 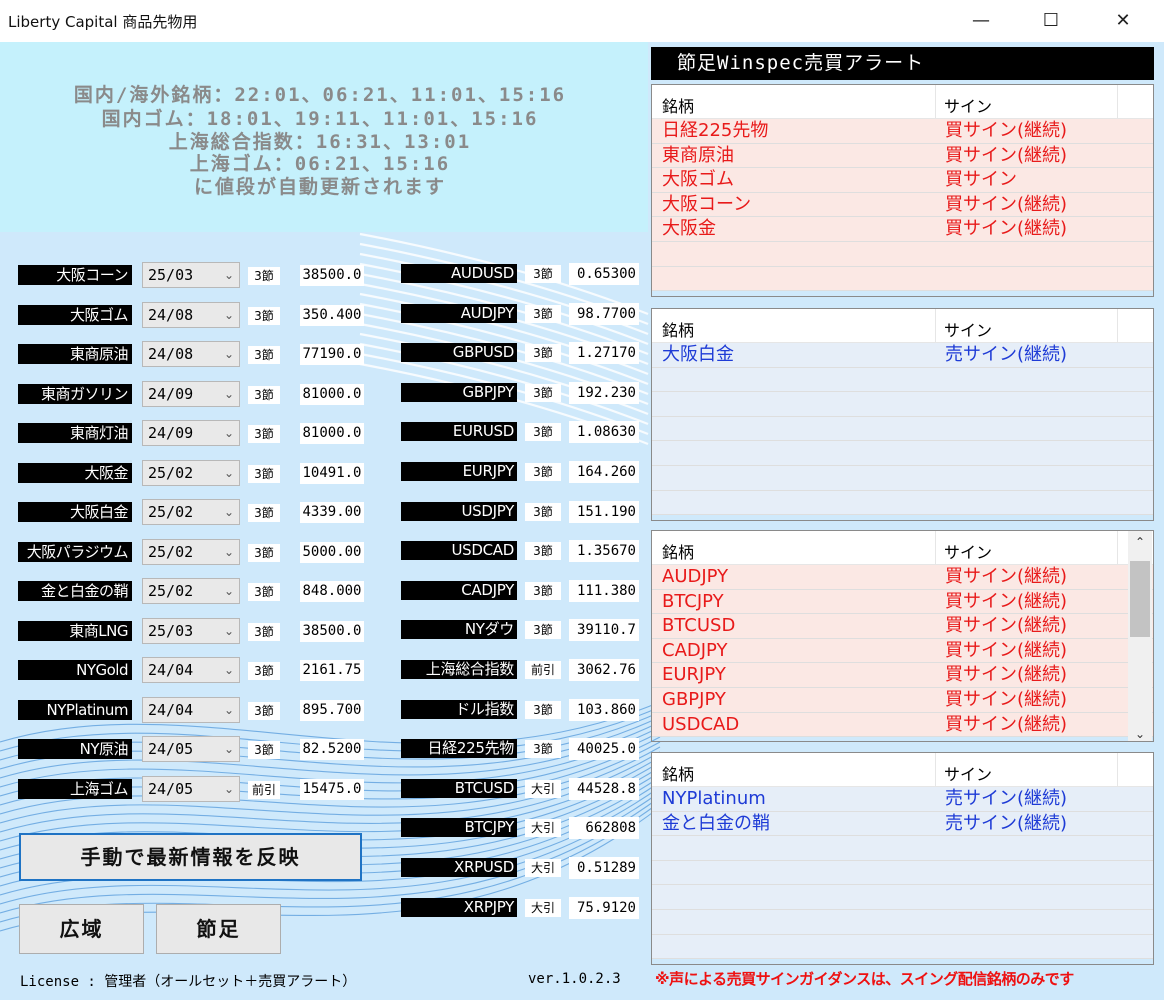 What do you see at coordinates (1051, 21) in the screenshot?
I see `maximize-button: ☐` at bounding box center [1051, 21].